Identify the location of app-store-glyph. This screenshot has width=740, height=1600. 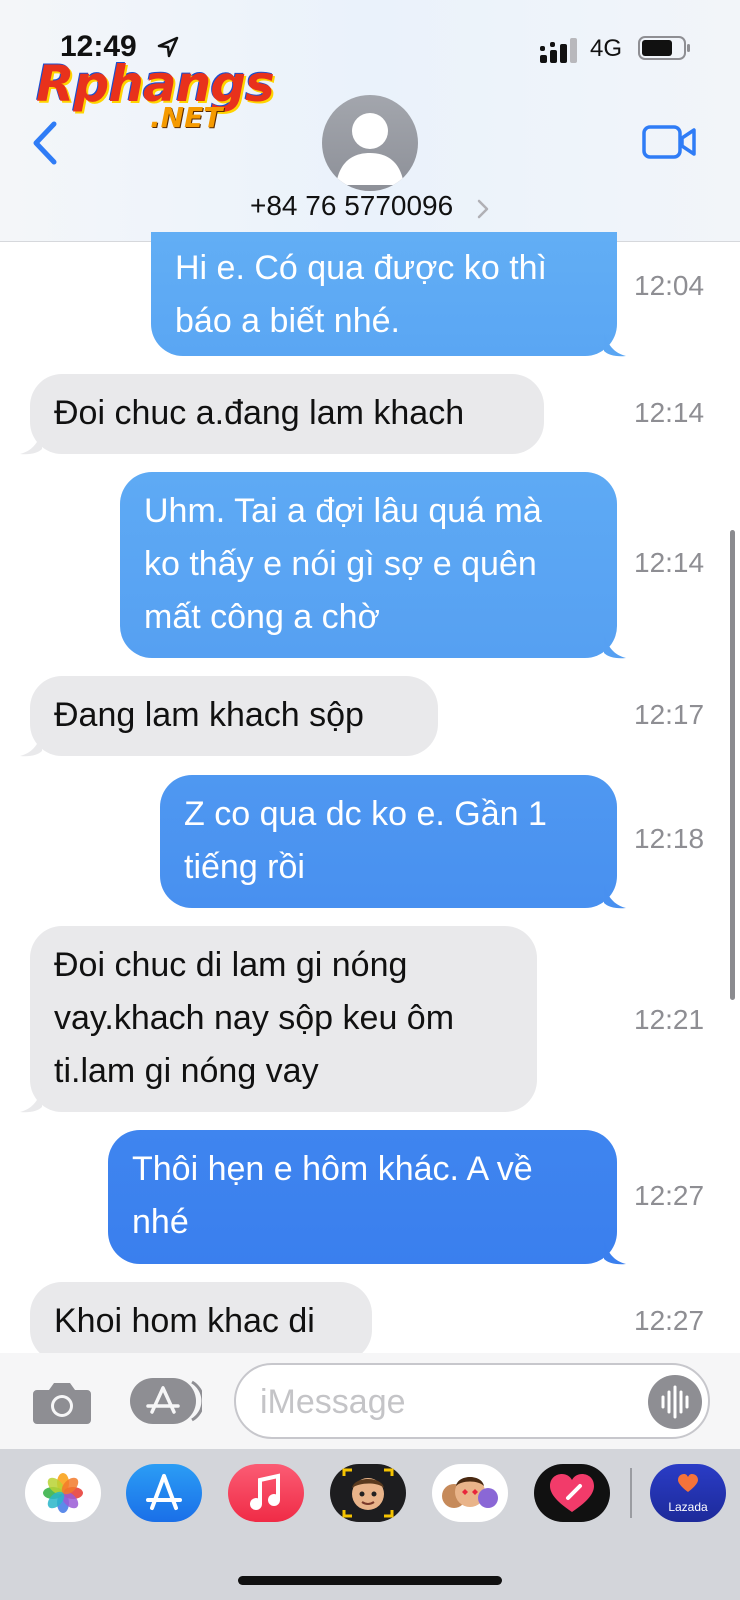
(164, 1492).